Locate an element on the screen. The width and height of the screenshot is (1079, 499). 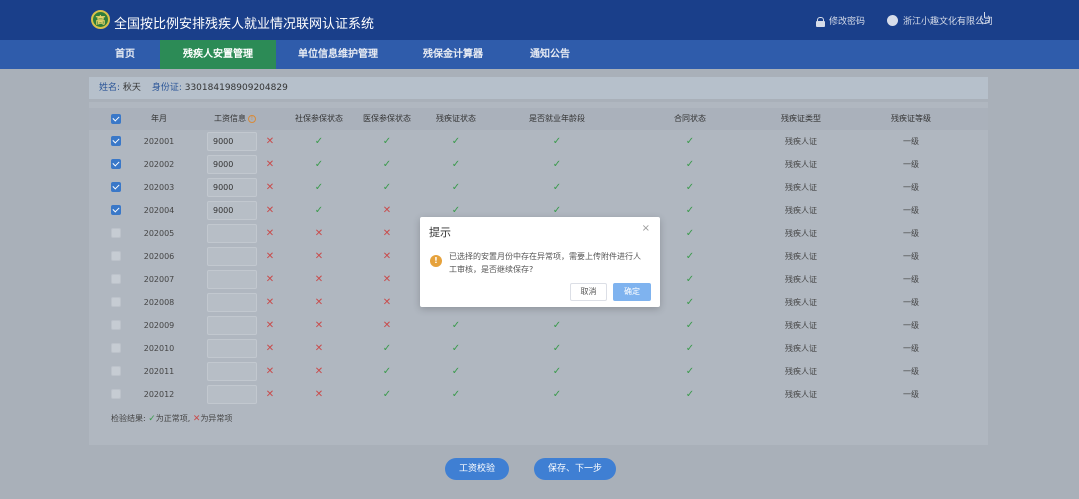
month-cell: 202005 is located at coordinates (159, 233).